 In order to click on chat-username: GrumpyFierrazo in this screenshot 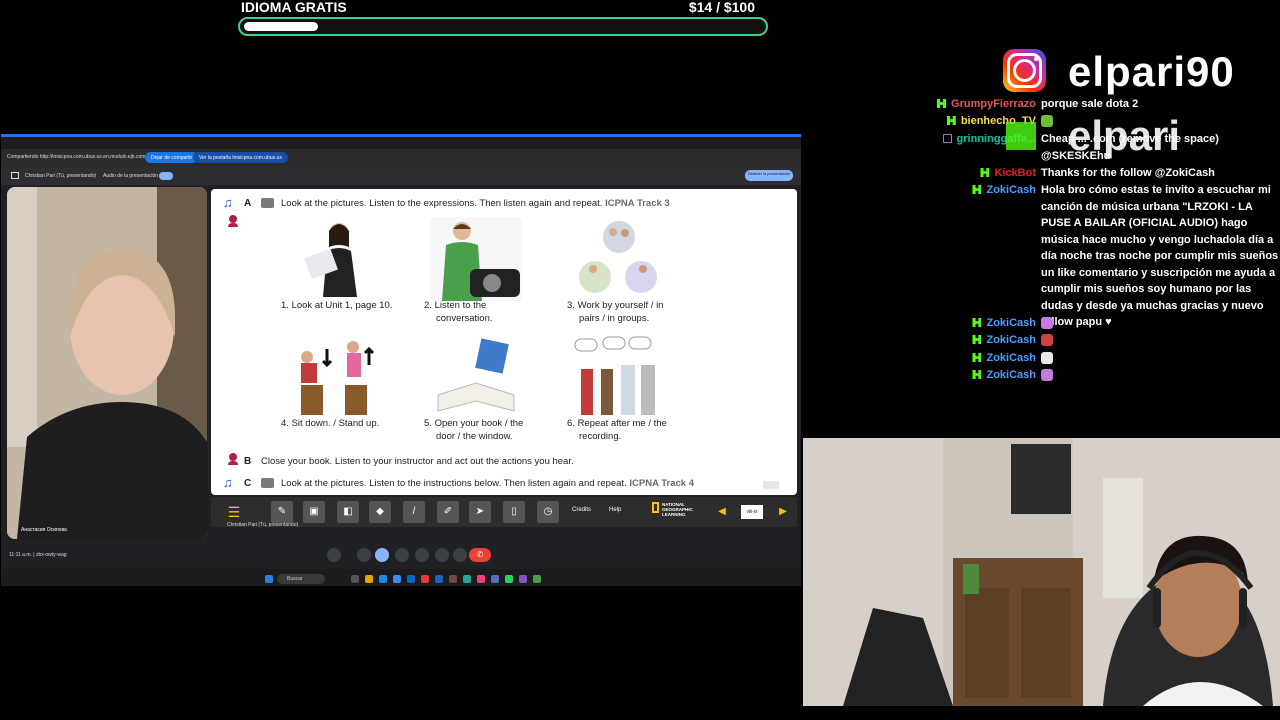, I will do `click(993, 104)`.